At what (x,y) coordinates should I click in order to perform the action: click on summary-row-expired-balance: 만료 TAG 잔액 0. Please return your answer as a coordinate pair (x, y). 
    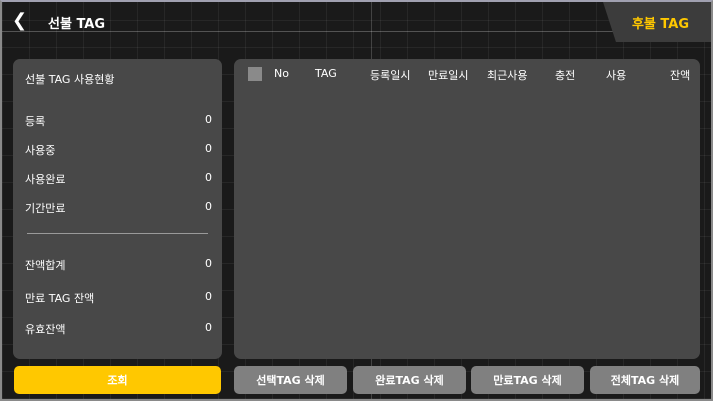
    Looking at the image, I should click on (118, 298).